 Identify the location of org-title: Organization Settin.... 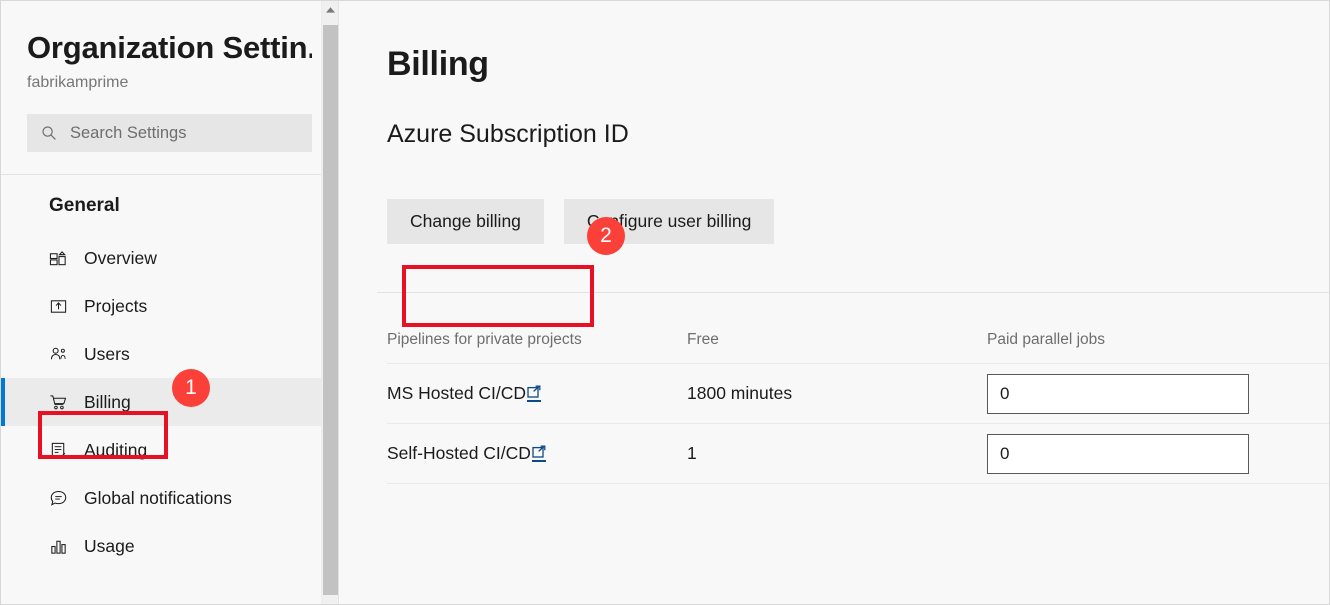
(169, 48).